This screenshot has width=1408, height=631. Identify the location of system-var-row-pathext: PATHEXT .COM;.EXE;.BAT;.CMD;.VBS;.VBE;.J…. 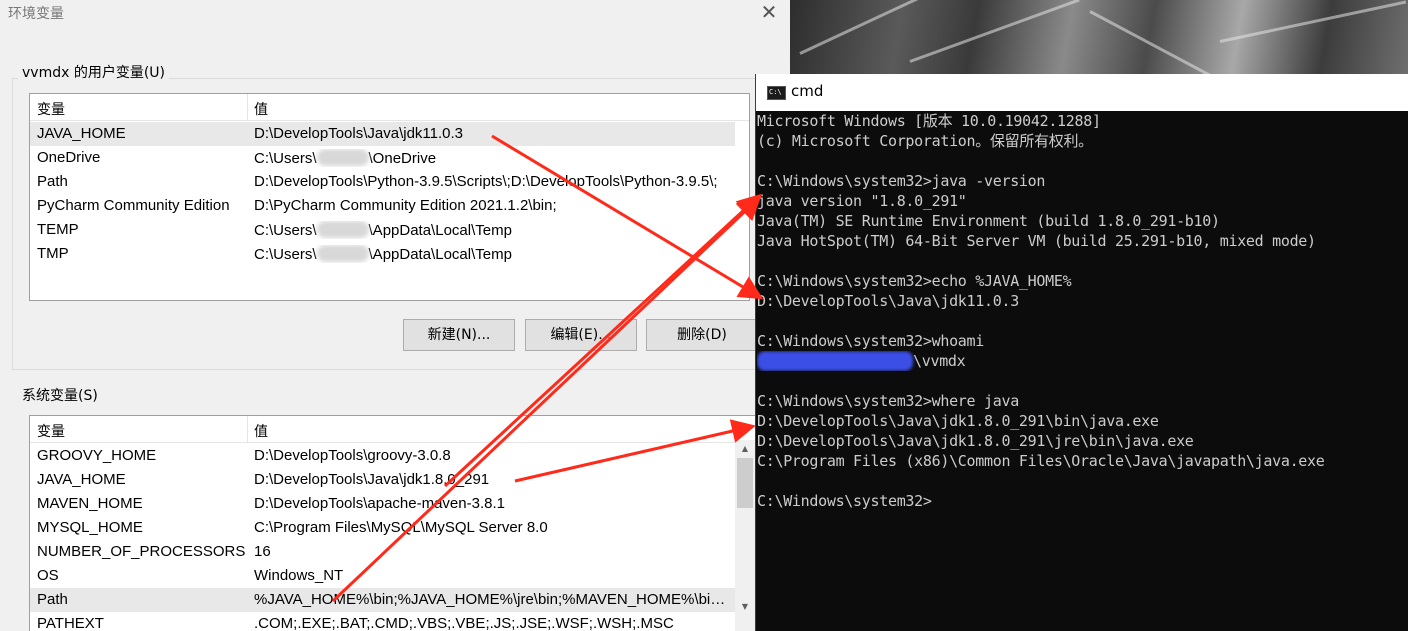
(383, 621).